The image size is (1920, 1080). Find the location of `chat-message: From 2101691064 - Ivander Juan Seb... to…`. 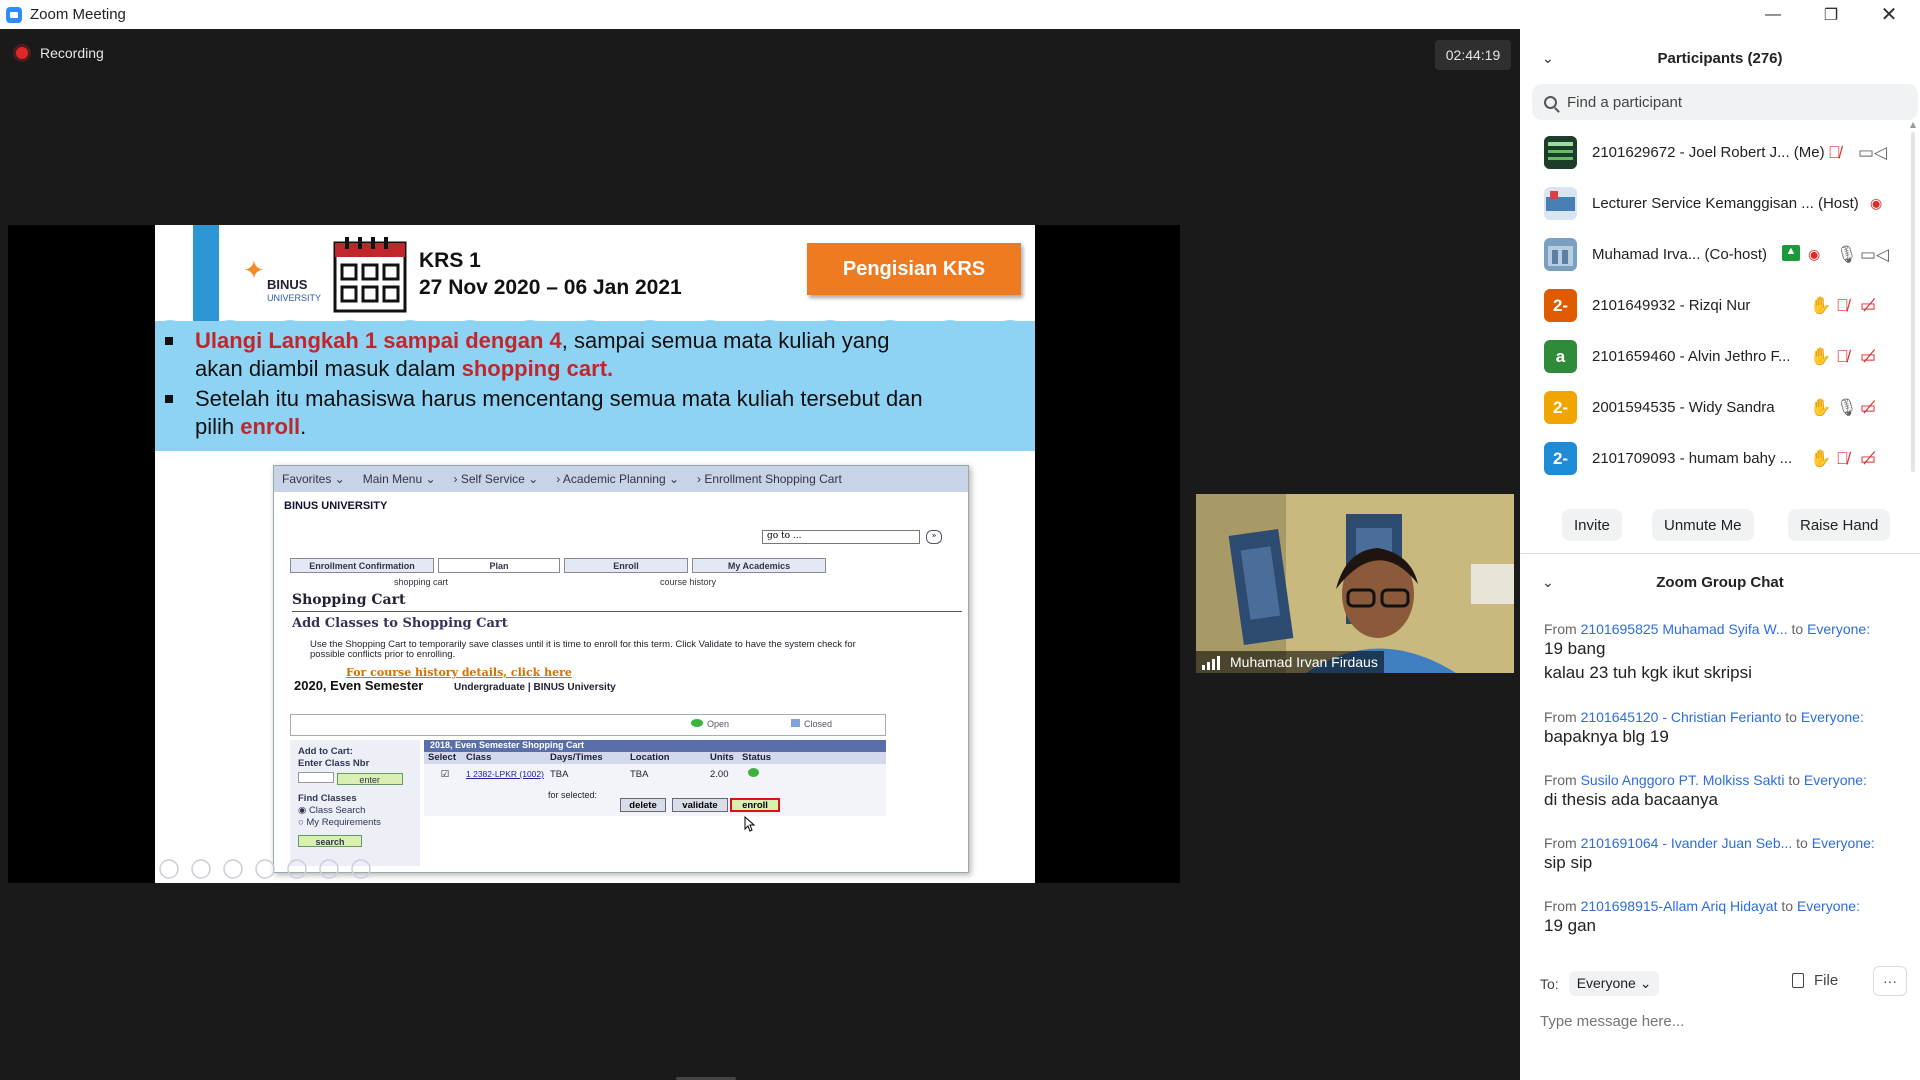

chat-message: From 2101691064 - Ivander Juan Seb... to… is located at coordinates (1709, 853).